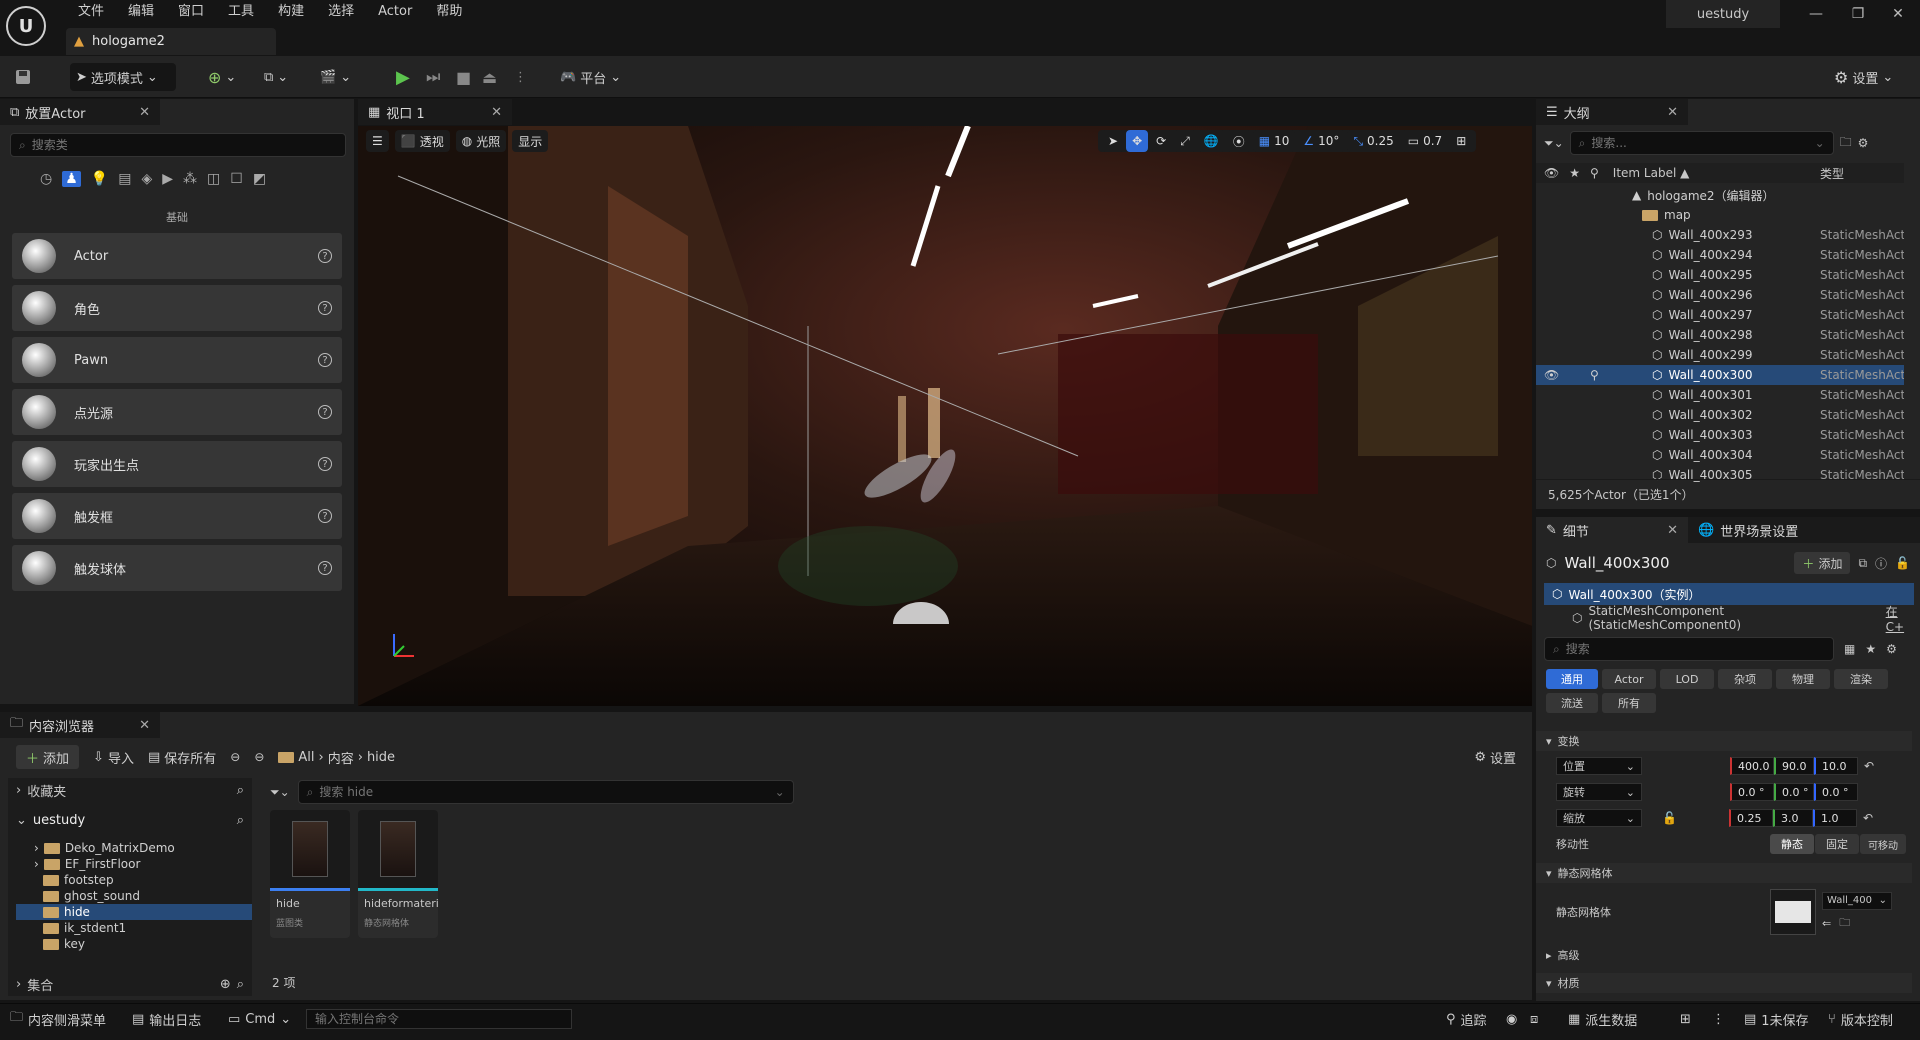  I want to click on rotation-x: 0.0 °, so click(1752, 792).